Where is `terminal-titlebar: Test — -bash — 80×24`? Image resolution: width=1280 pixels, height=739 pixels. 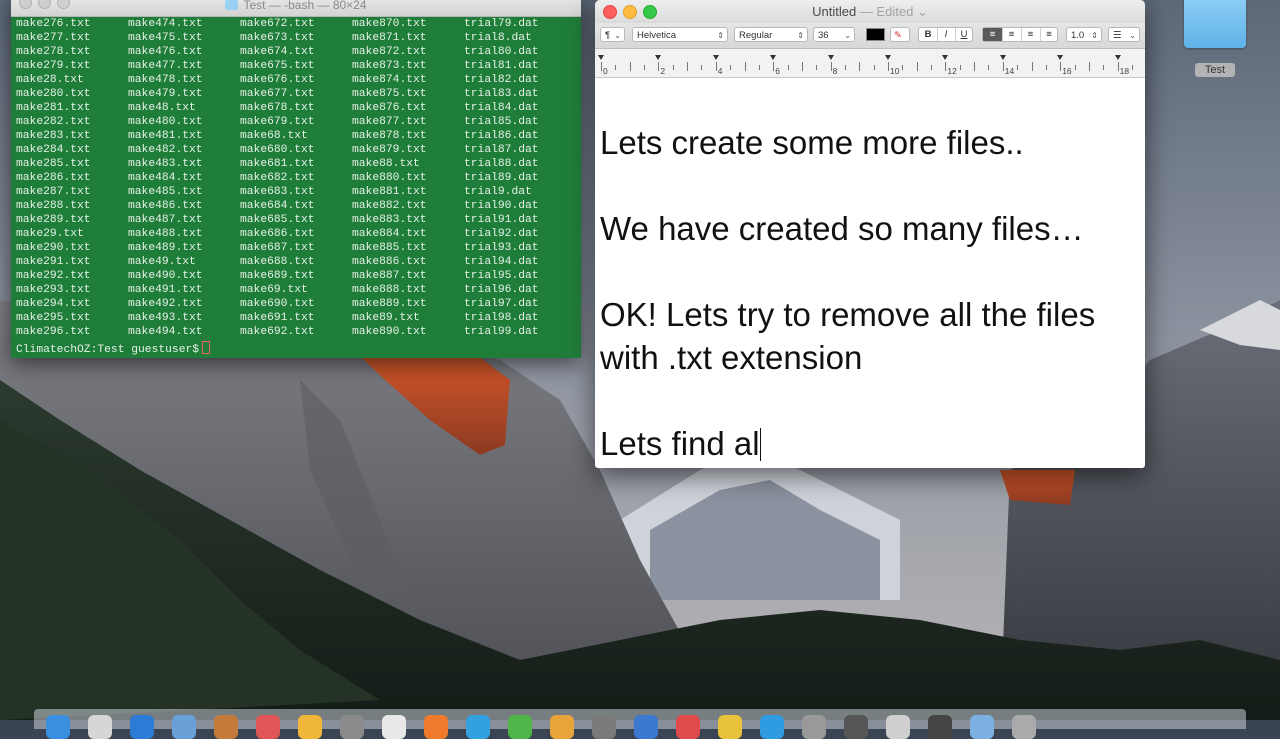
terminal-titlebar: Test — -bash — 80×24 is located at coordinates (296, 8).